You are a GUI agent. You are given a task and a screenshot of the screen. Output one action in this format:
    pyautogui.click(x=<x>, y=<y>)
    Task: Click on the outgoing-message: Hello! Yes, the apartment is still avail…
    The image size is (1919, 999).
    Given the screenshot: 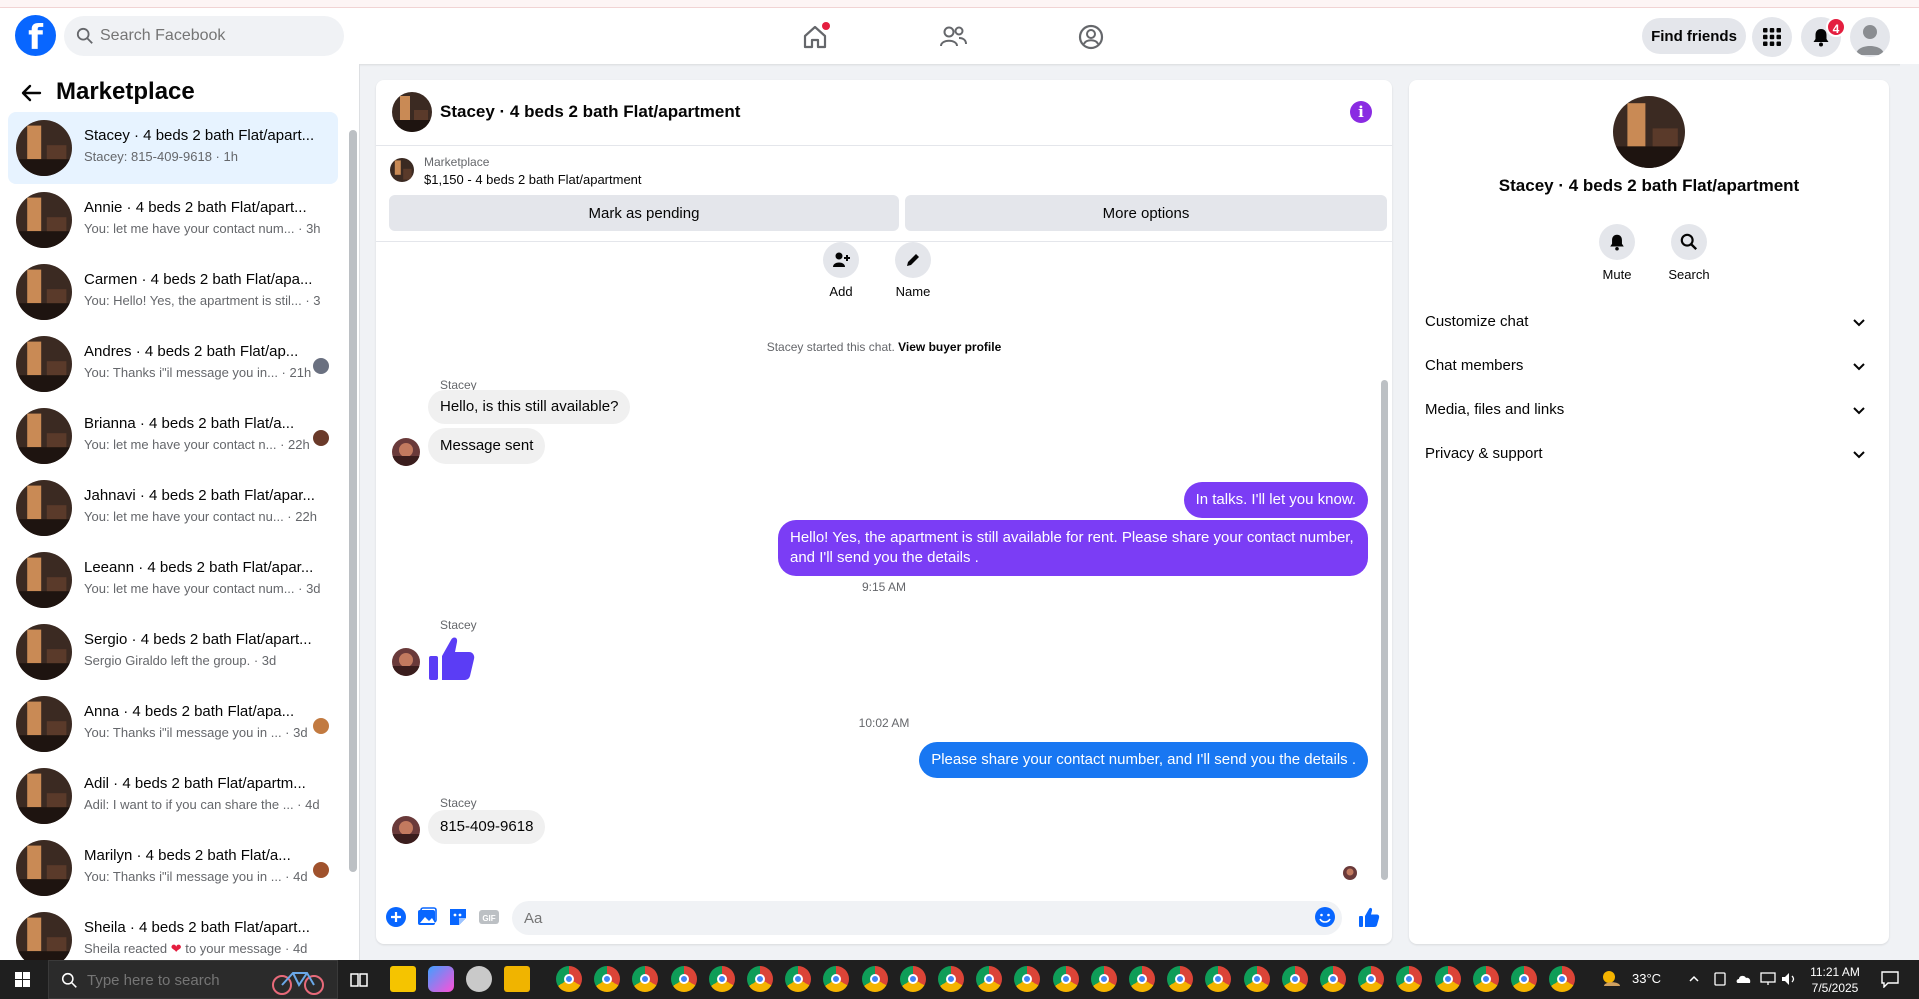 What is the action you would take?
    pyautogui.click(x=1073, y=548)
    